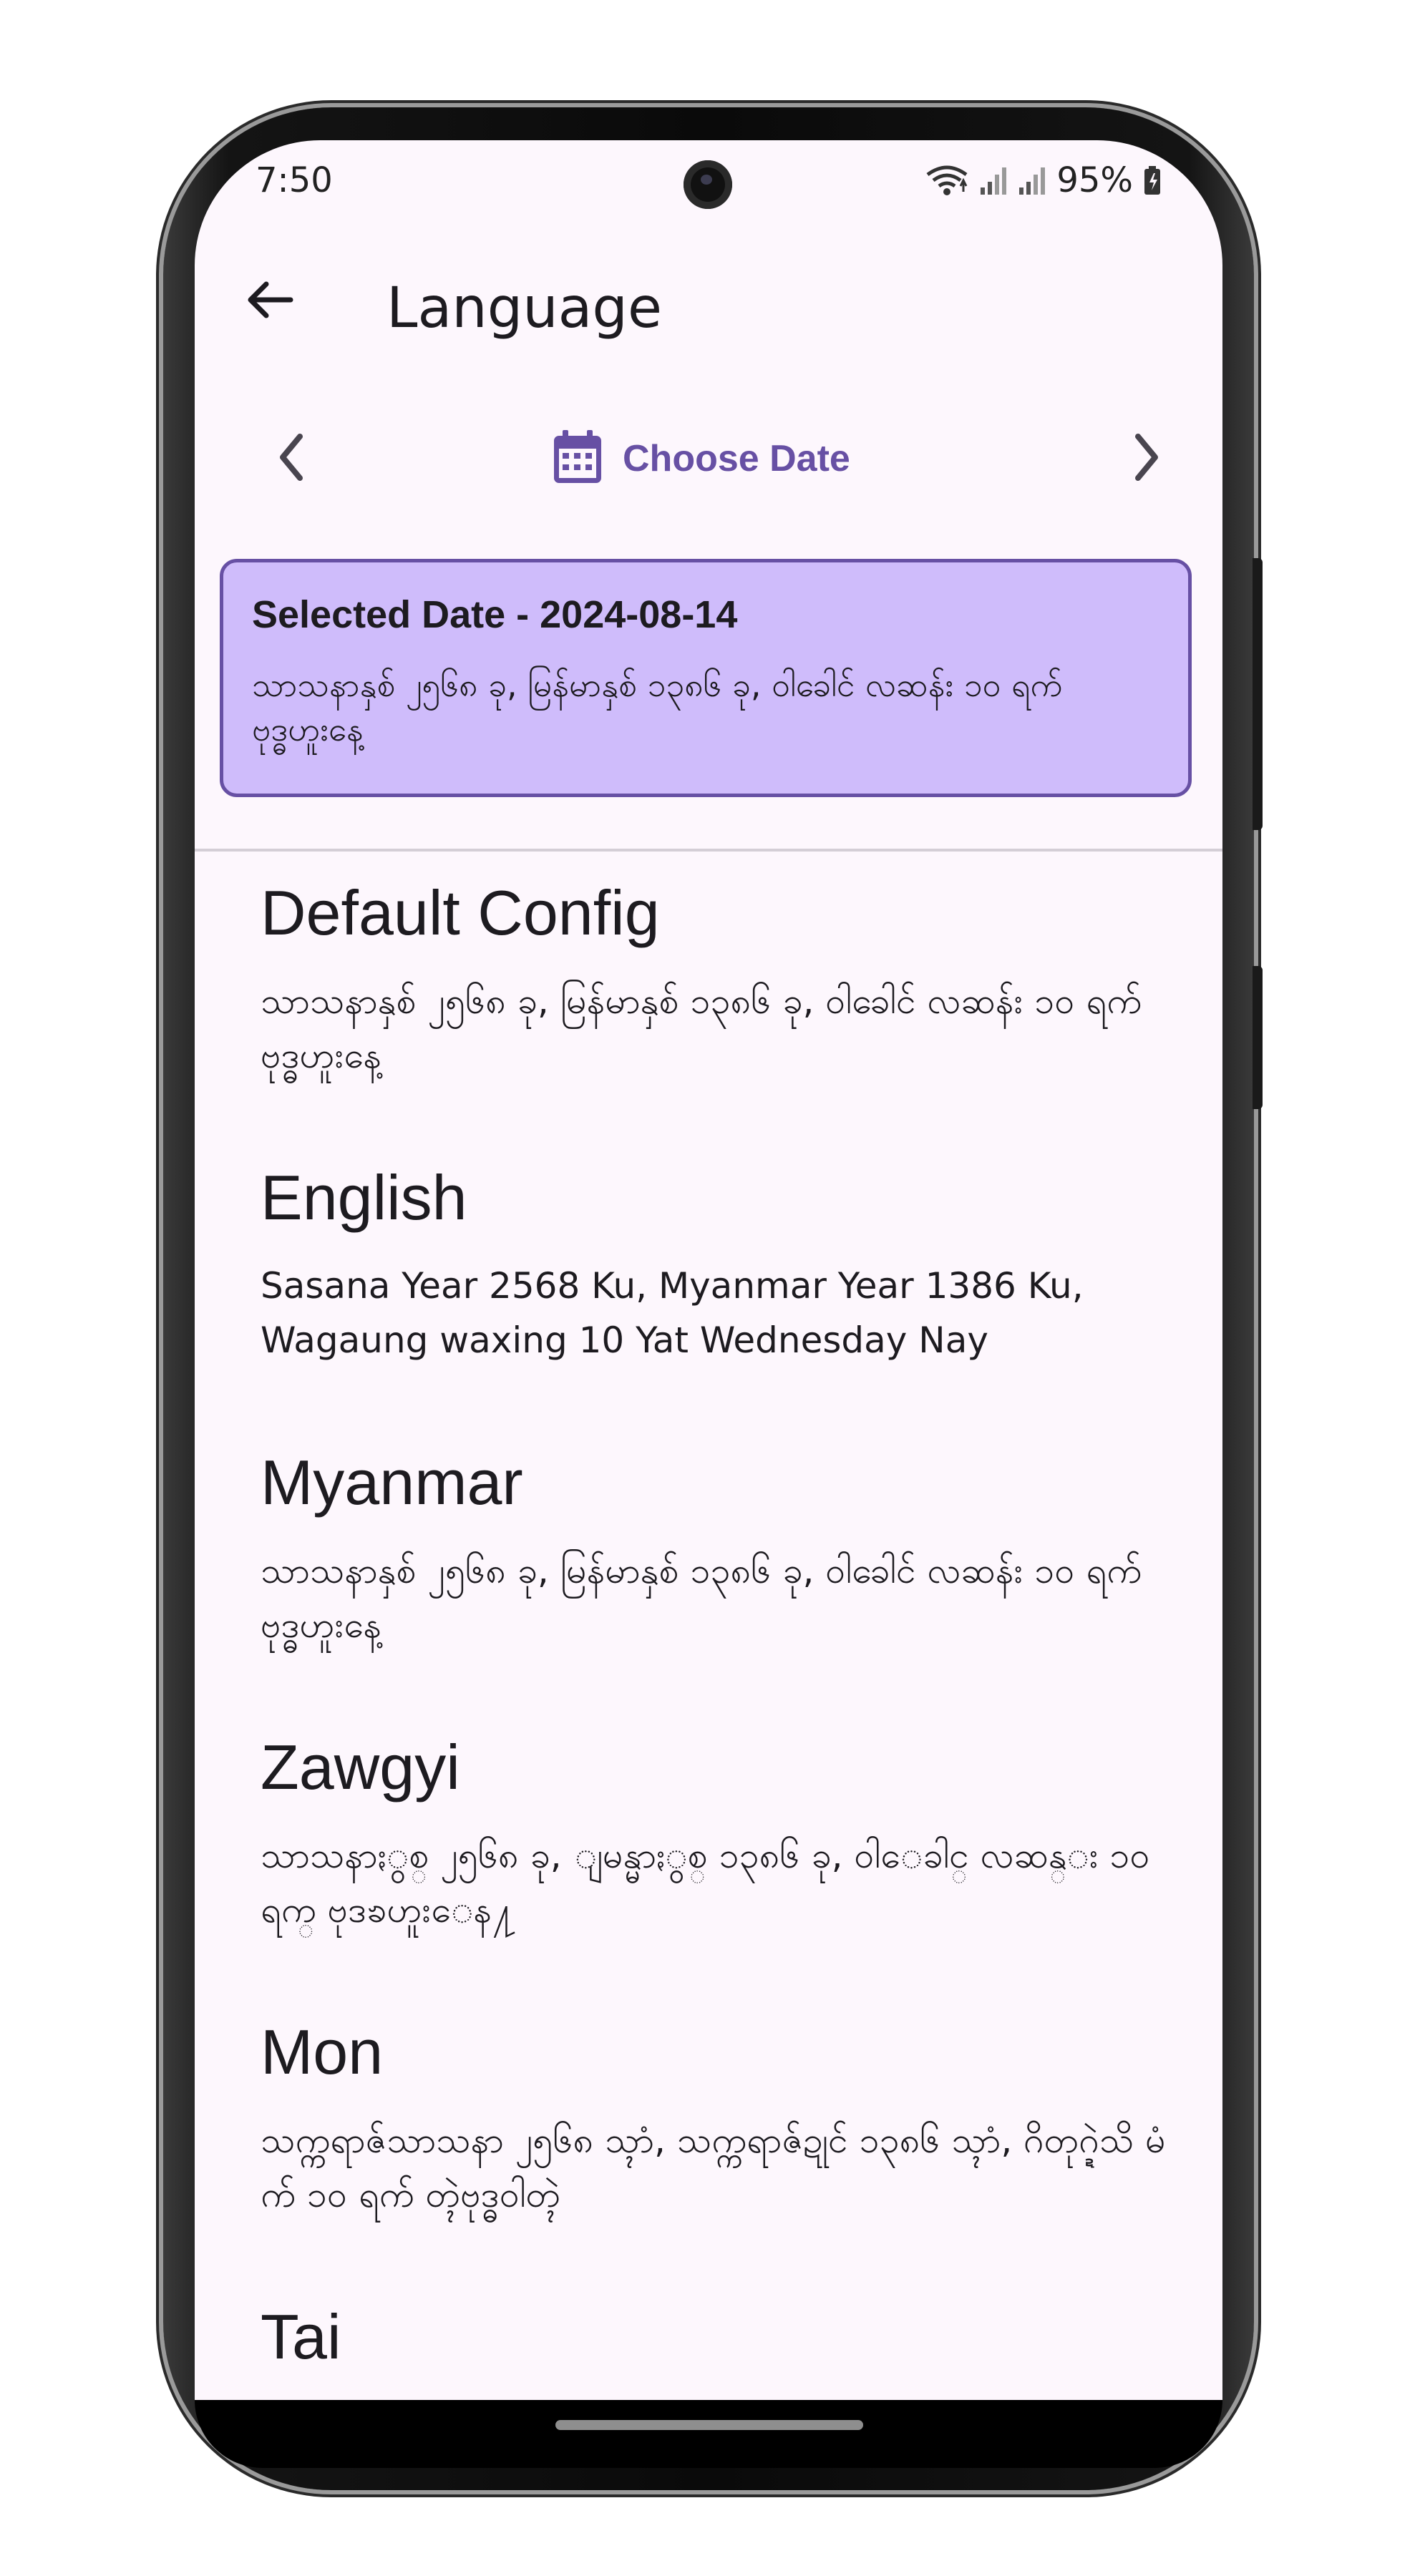 The width and height of the screenshot is (1415, 2576). Describe the element at coordinates (364, 1197) in the screenshot. I see `language-name: English` at that location.